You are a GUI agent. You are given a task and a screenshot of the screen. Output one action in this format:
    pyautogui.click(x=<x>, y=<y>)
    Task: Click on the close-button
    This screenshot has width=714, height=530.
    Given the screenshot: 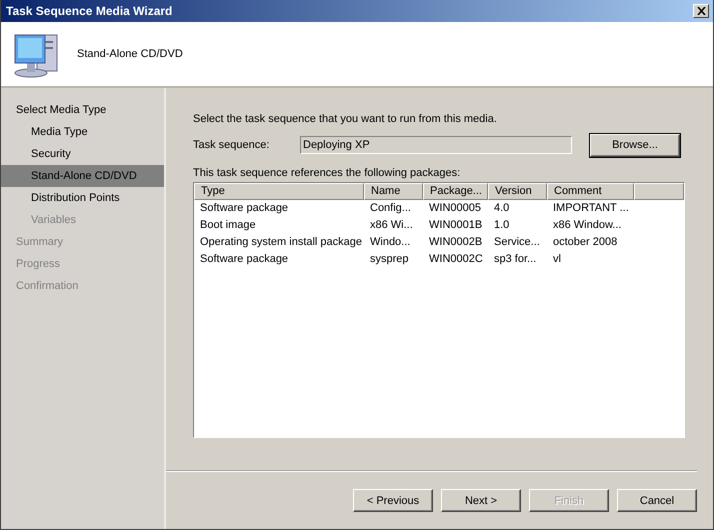 What is the action you would take?
    pyautogui.click(x=701, y=11)
    